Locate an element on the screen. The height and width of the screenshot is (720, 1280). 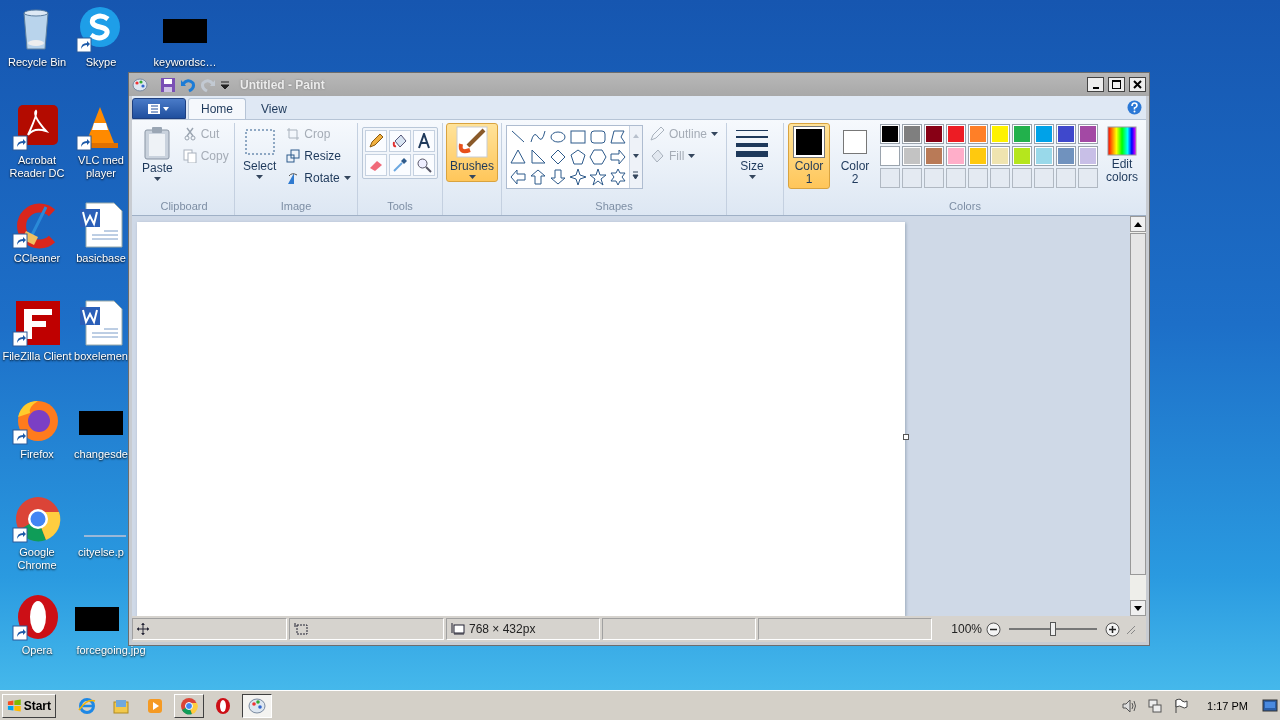
clock: 1:17 PM is located at coordinates (1227, 705).